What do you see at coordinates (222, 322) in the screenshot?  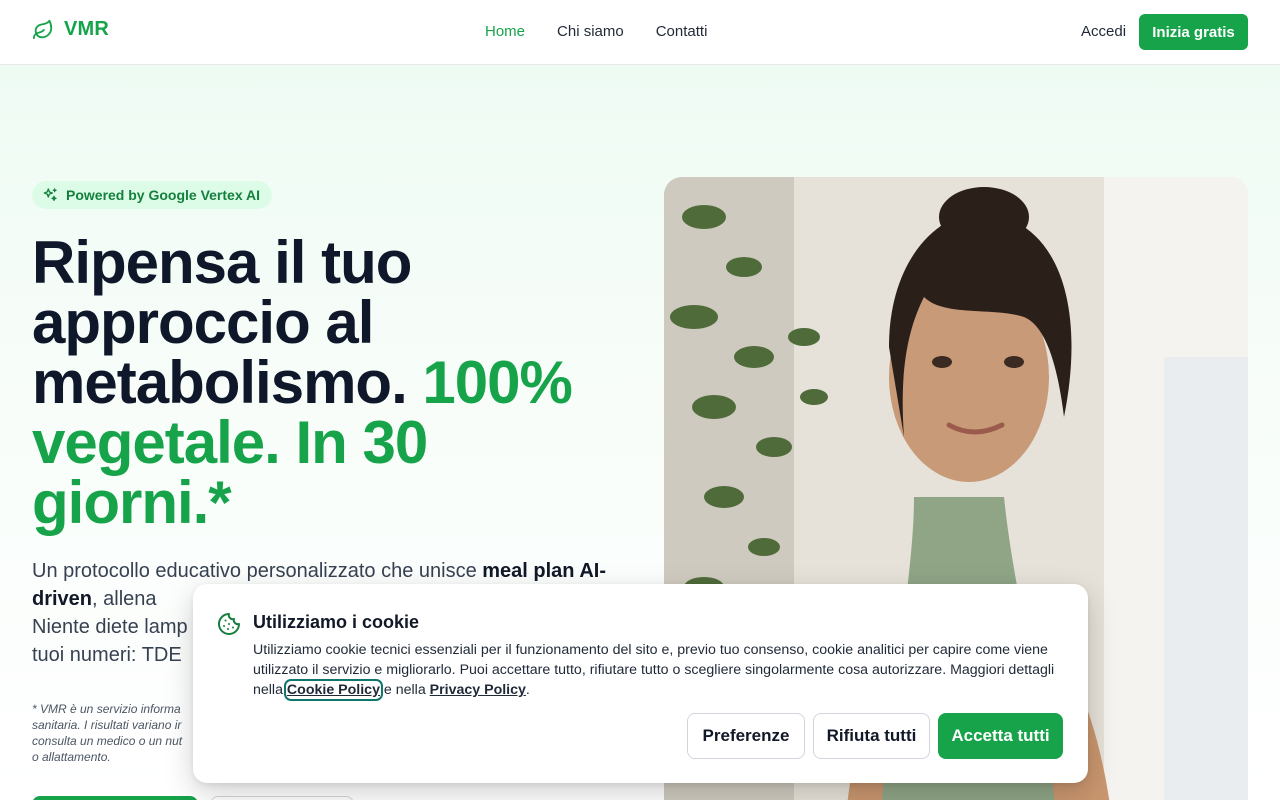 I see `headline-dark: Ripensa il tuo approccio al metabolismo.` at bounding box center [222, 322].